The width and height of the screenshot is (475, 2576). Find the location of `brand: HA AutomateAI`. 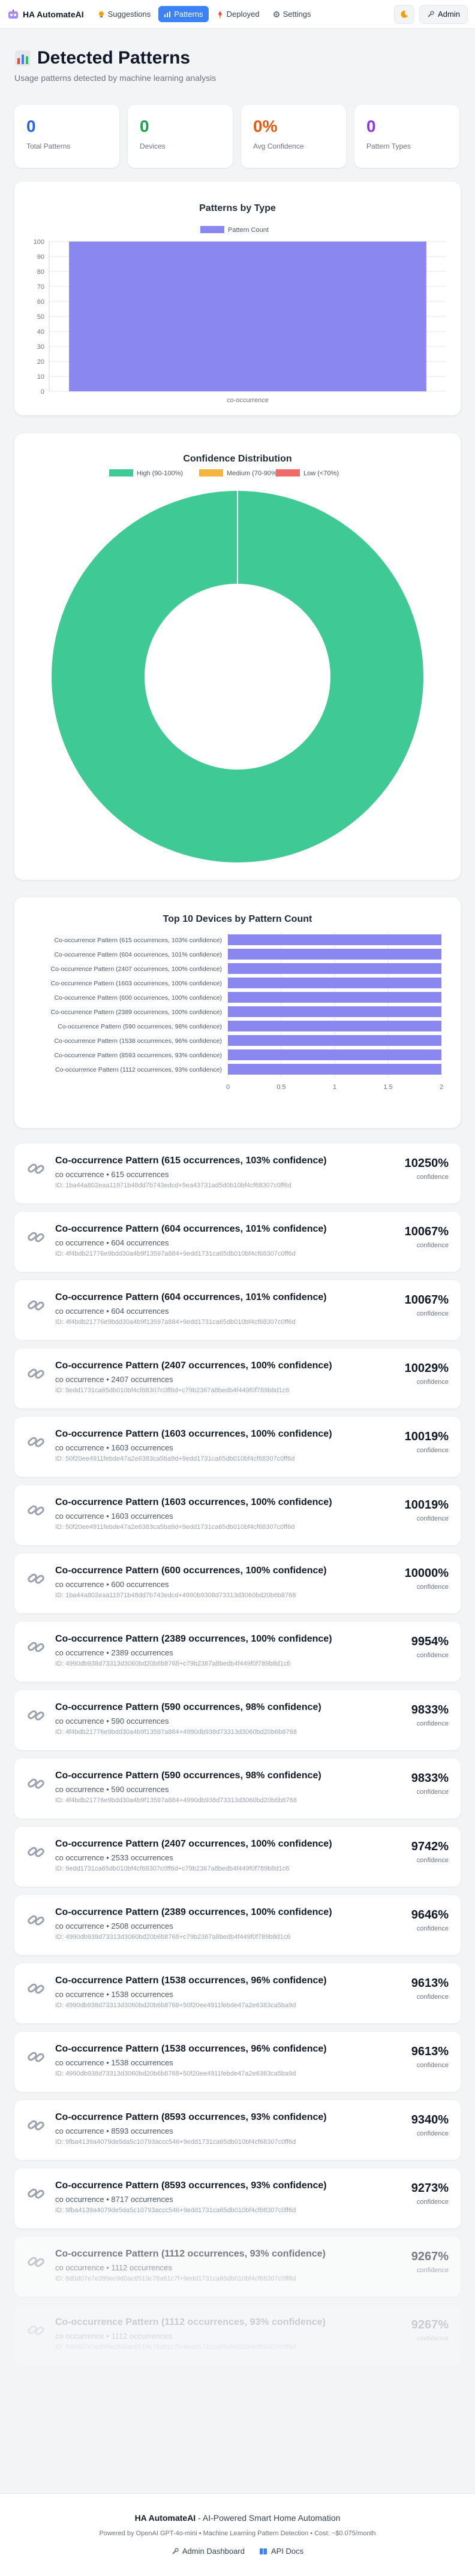

brand: HA AutomateAI is located at coordinates (45, 14).